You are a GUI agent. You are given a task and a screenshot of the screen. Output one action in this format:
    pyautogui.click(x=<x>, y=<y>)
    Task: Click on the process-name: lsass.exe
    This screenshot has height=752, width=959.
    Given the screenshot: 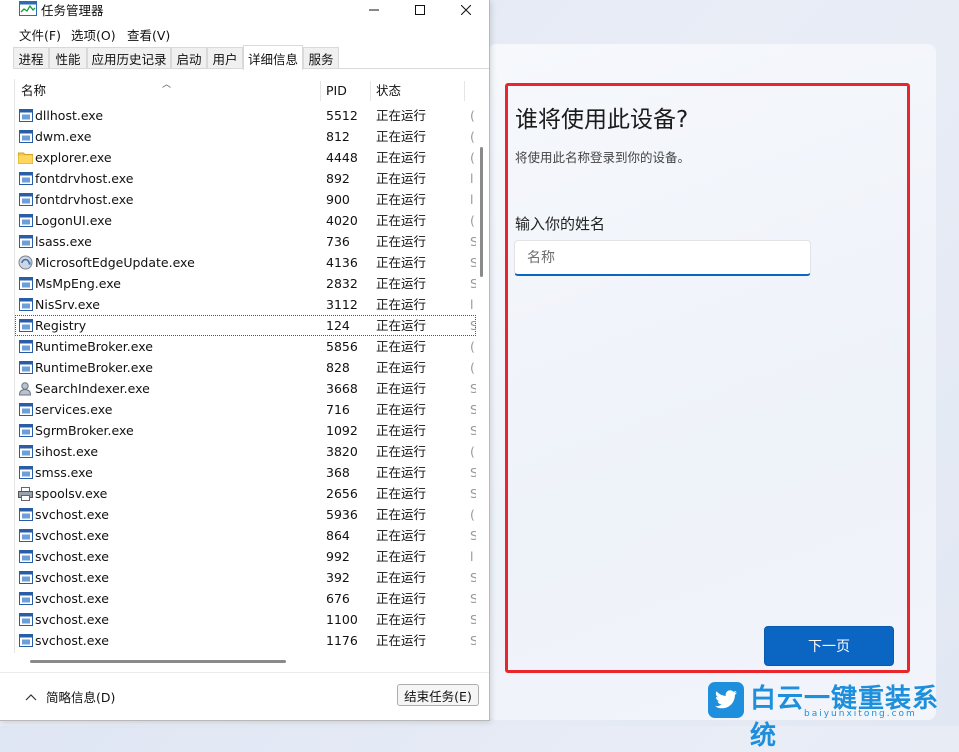 What is the action you would take?
    pyautogui.click(x=63, y=241)
    